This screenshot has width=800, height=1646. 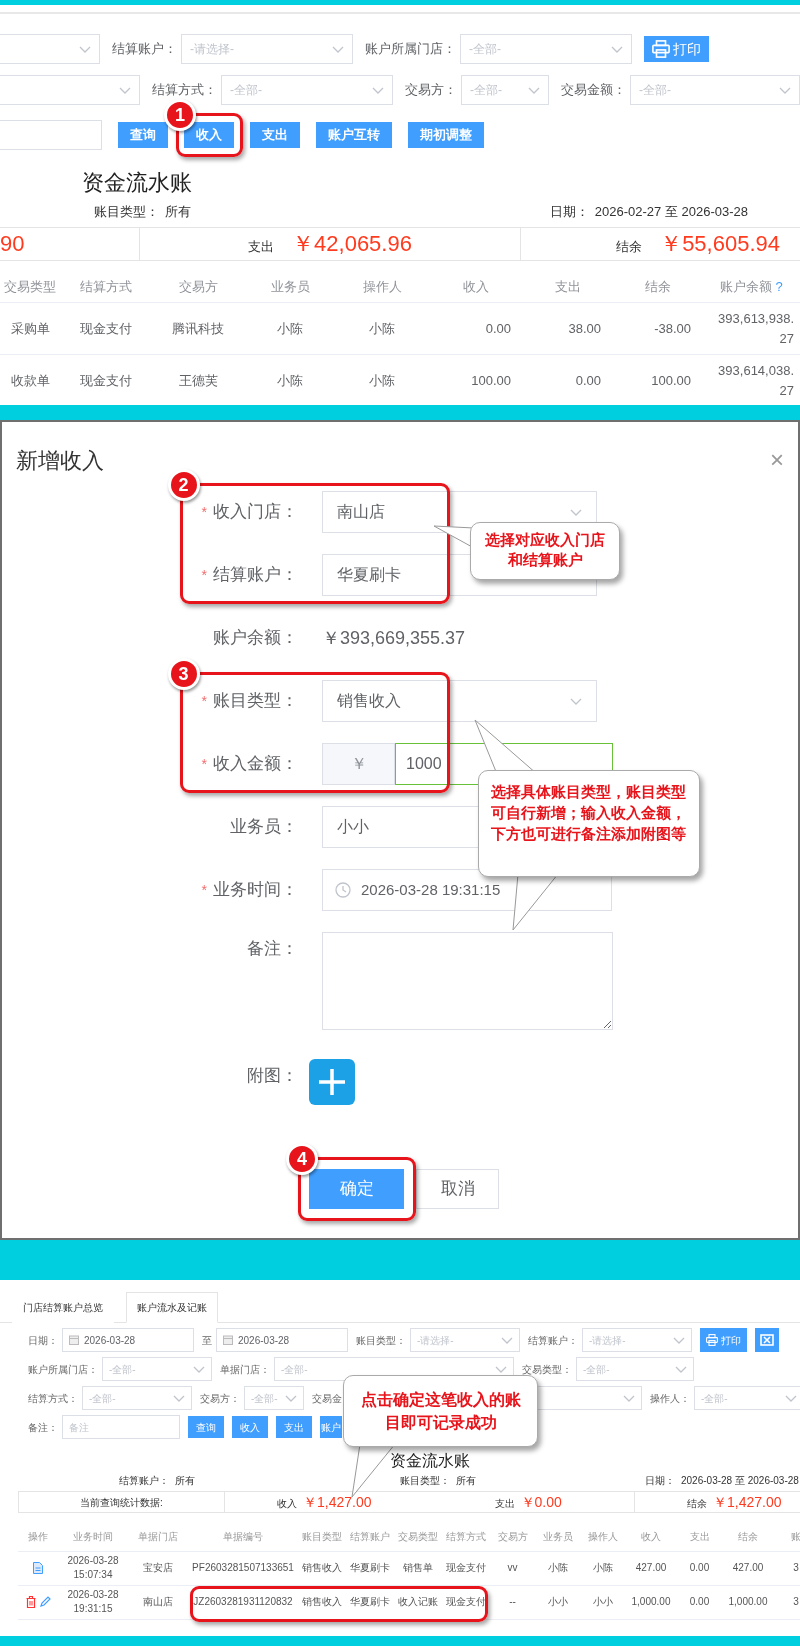 I want to click on print-icon, so click(x=661, y=49).